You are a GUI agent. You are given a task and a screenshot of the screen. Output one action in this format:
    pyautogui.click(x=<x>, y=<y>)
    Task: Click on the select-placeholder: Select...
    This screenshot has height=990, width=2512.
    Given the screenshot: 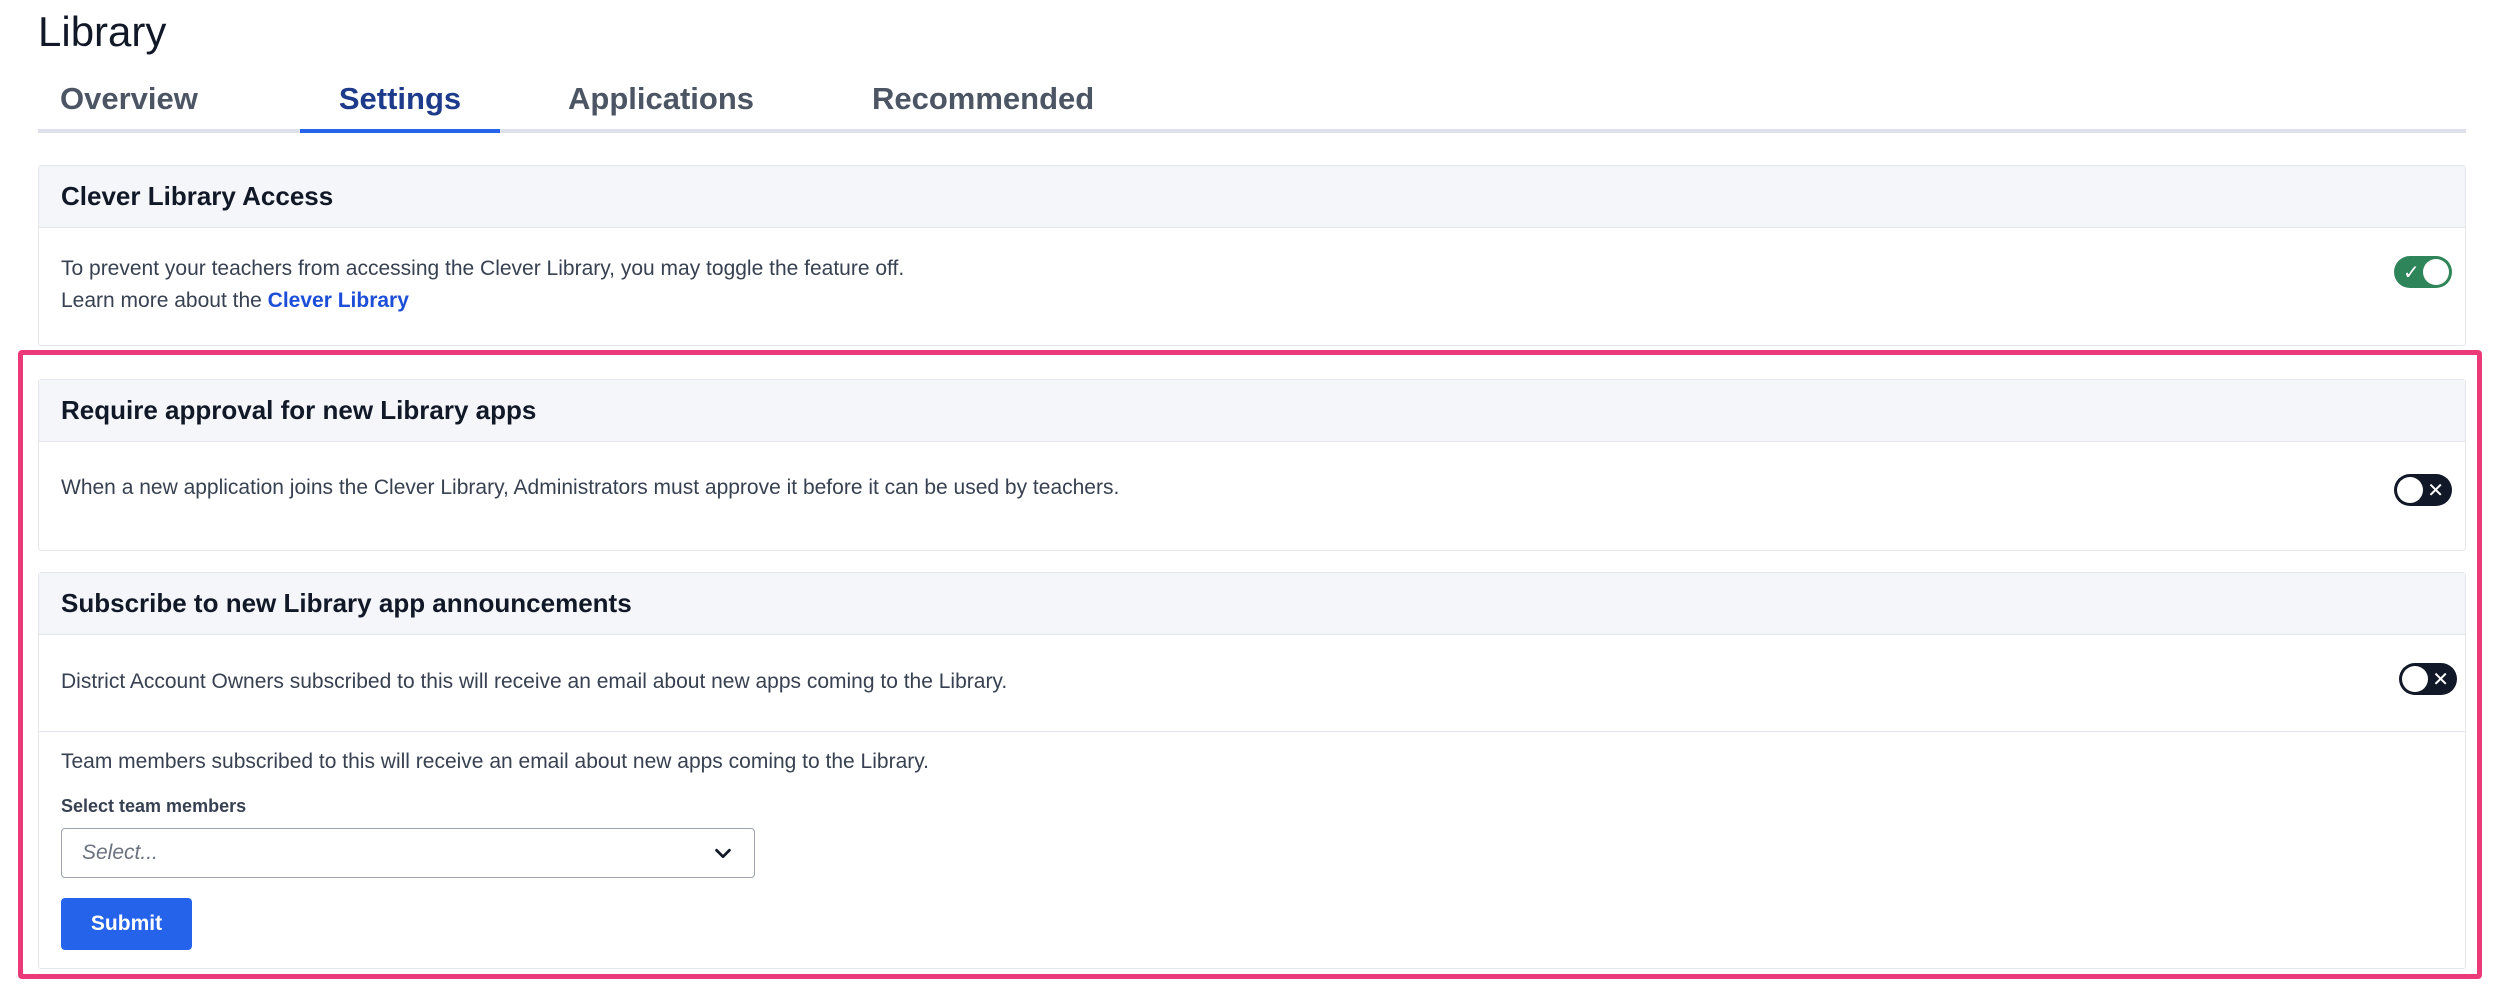 What is the action you would take?
    pyautogui.click(x=120, y=852)
    